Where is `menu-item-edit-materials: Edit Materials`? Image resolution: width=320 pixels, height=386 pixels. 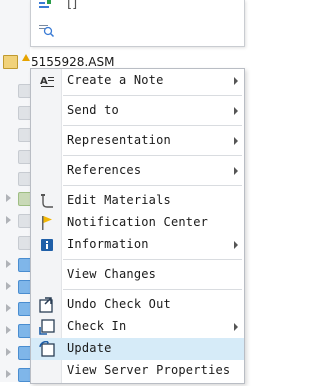 menu-item-edit-materials: Edit Materials is located at coordinates (137, 201).